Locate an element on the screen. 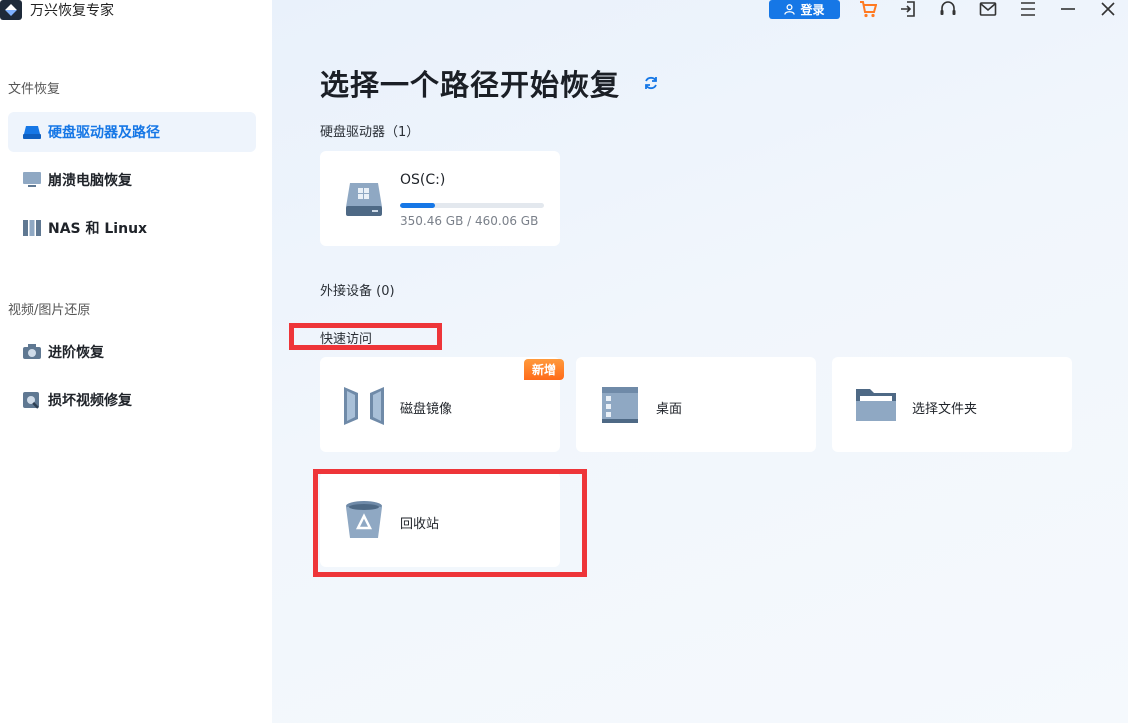  quick-access-desktop: 桌面 is located at coordinates (696, 404).